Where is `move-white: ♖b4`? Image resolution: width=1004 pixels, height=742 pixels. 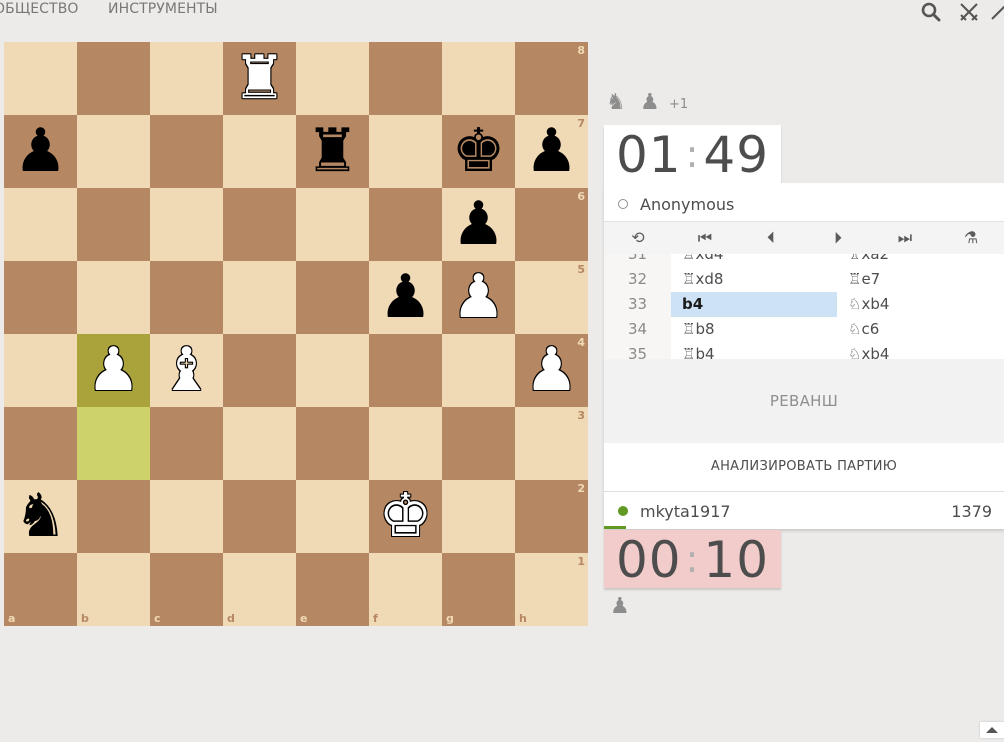 move-white: ♖b4 is located at coordinates (754, 350).